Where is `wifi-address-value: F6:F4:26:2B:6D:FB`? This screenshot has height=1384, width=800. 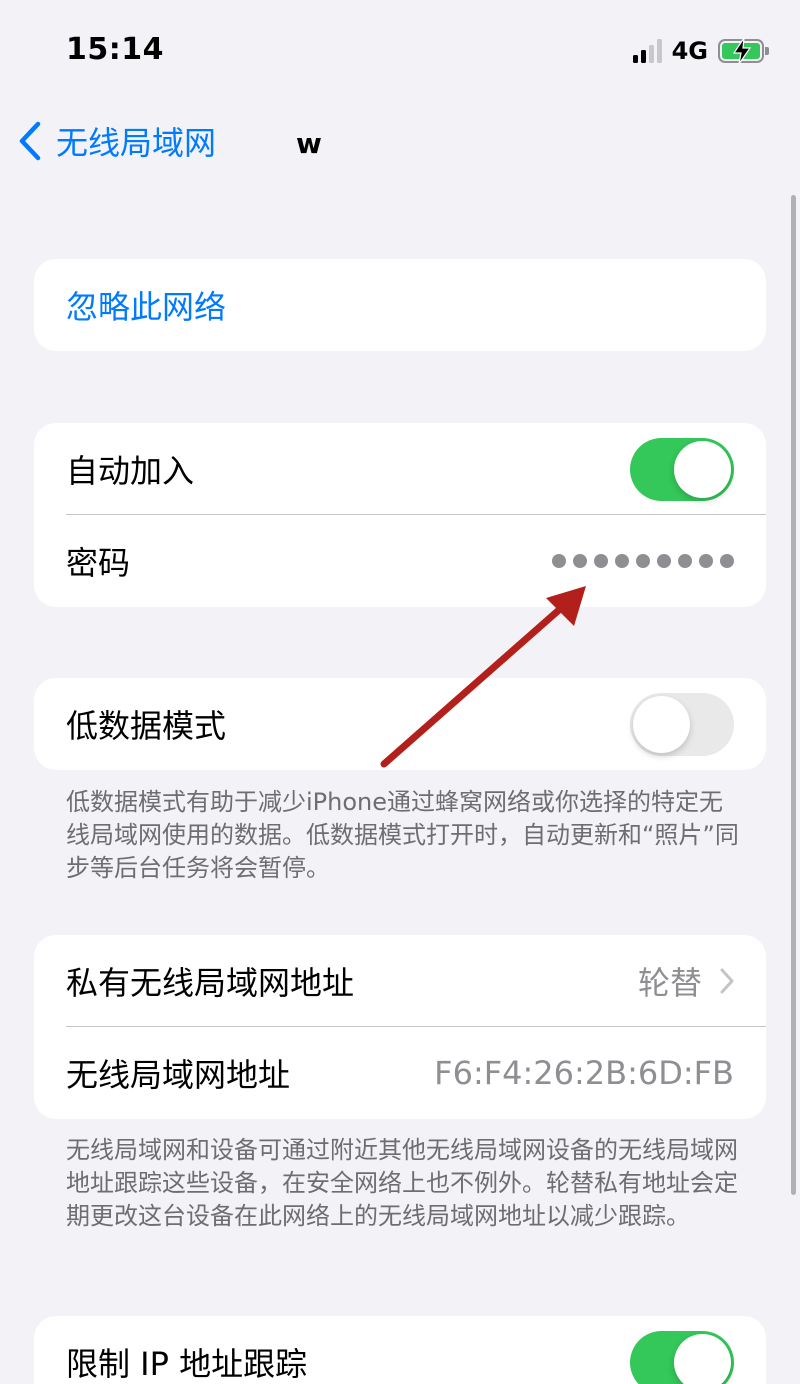
wifi-address-value: F6:F4:26:2B:6D:FB is located at coordinates (584, 1073).